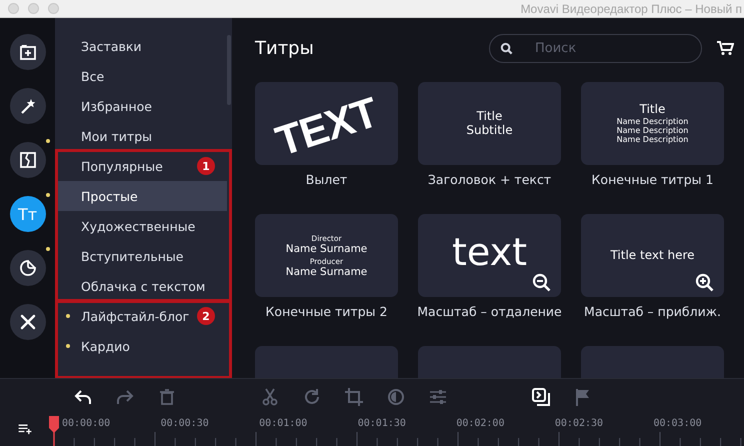  Describe the element at coordinates (167, 397) in the screenshot. I see `trash-icon` at that location.